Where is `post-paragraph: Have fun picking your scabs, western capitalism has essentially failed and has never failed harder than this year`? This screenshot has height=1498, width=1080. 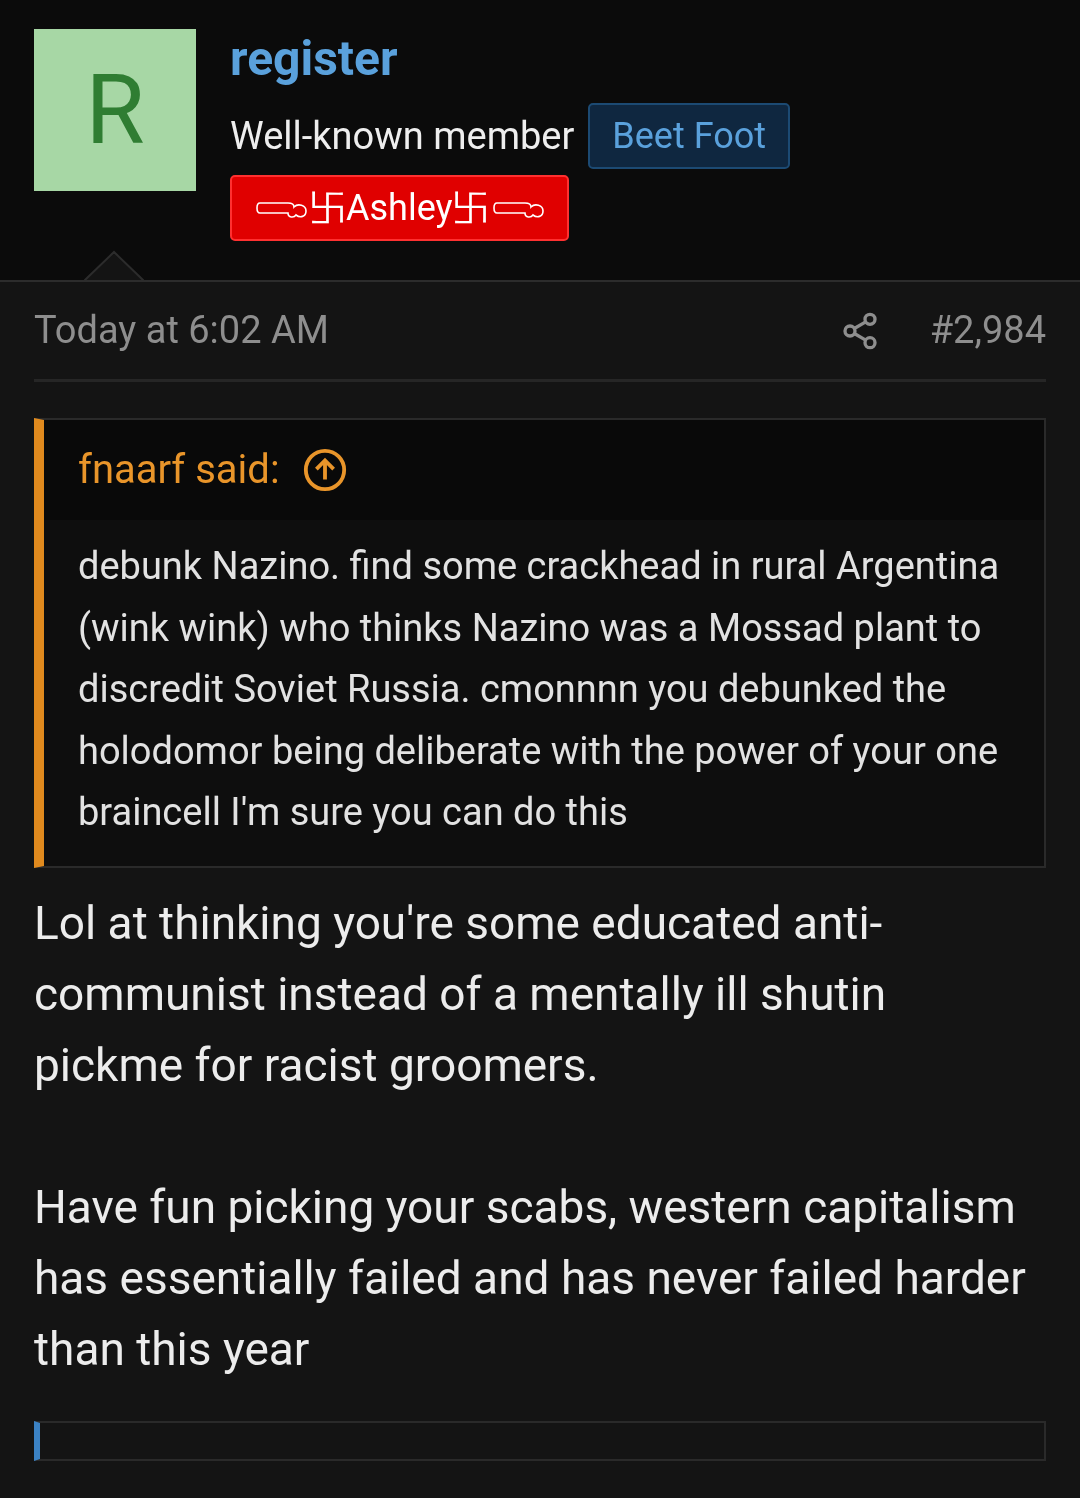
post-paragraph: Have fun picking your scabs, western capitalism has essentially failed and has never failed harder than this year is located at coordinates (530, 1278).